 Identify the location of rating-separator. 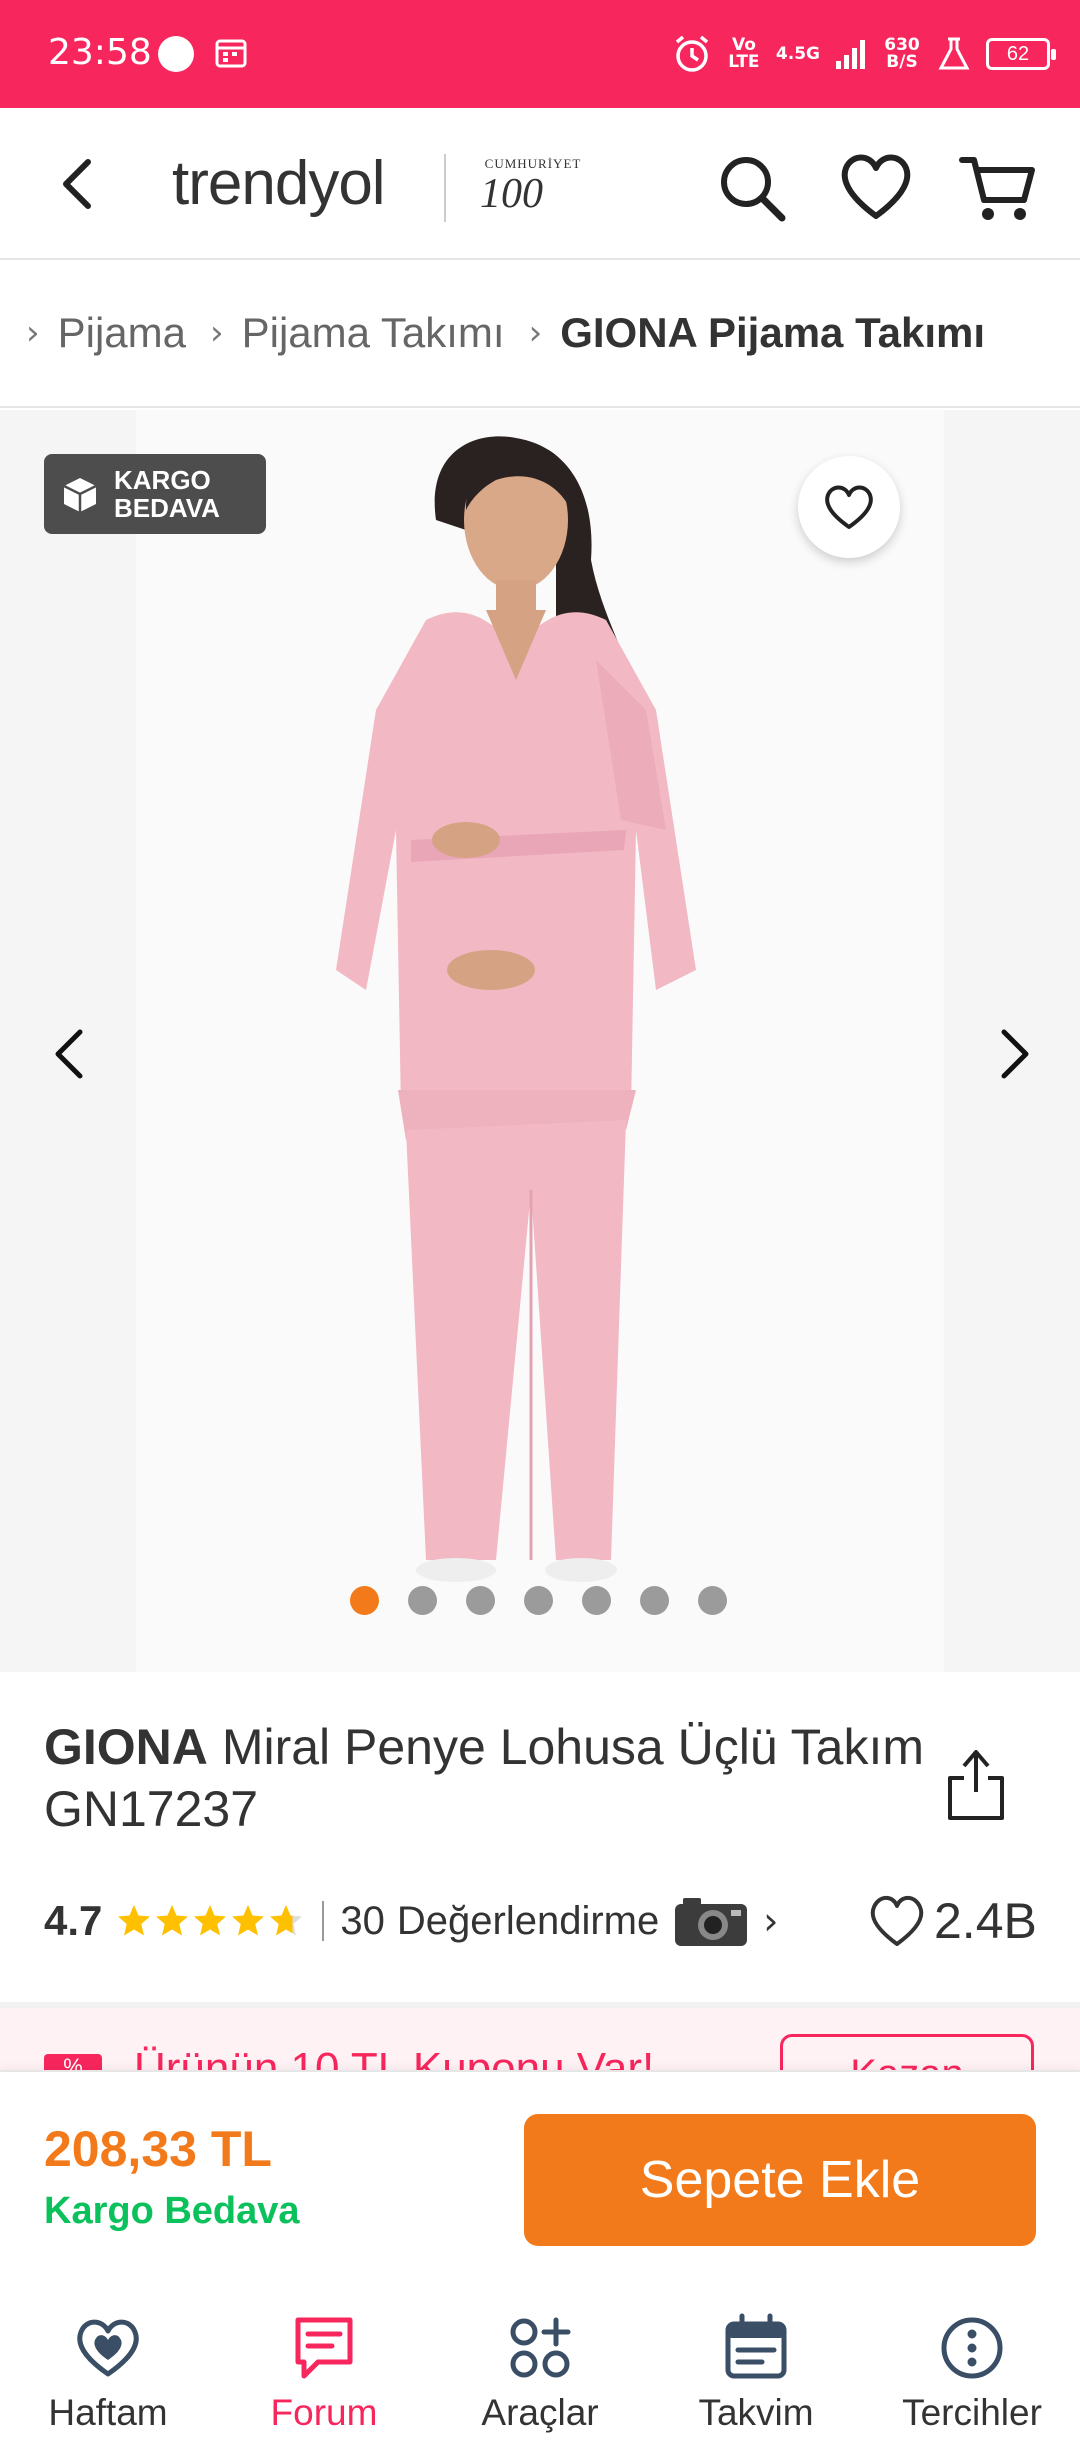
(323, 1921).